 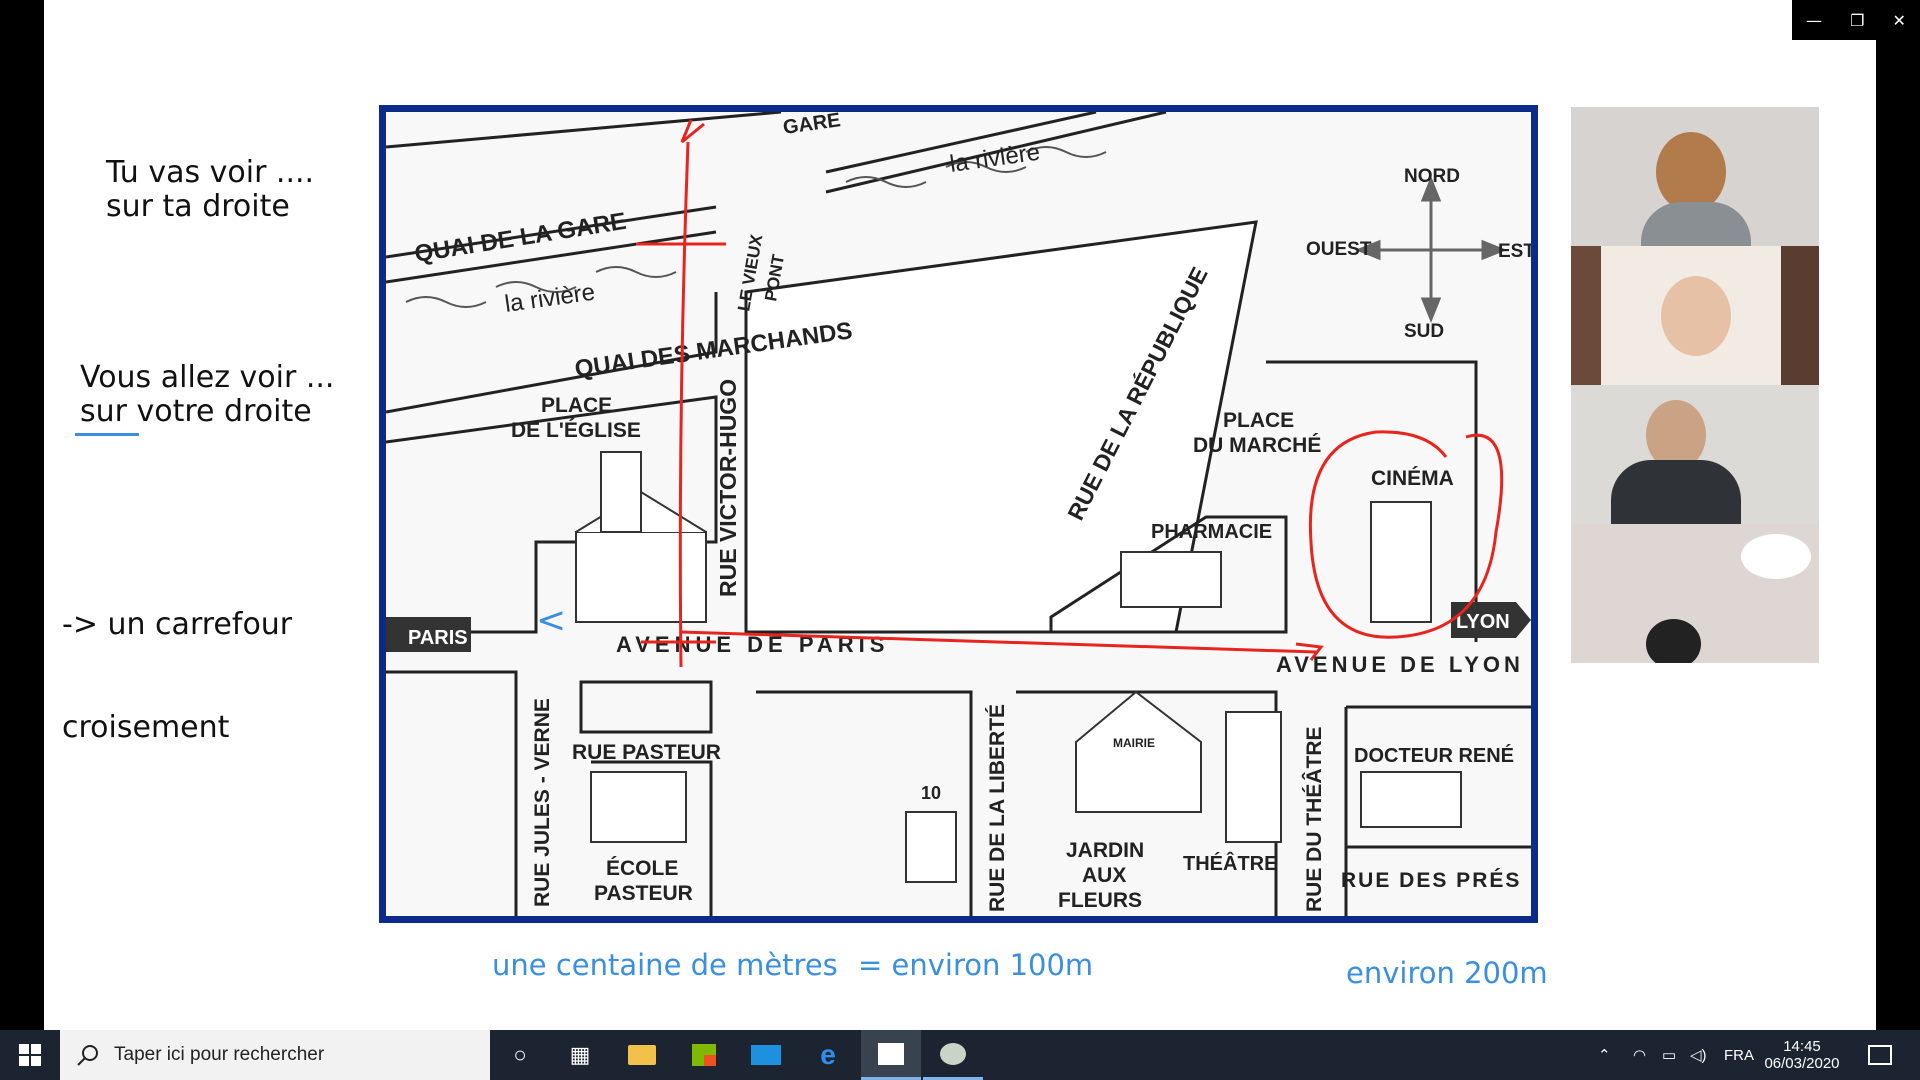 What do you see at coordinates (1802, 1063) in the screenshot?
I see `clock-date: 06/03/2020` at bounding box center [1802, 1063].